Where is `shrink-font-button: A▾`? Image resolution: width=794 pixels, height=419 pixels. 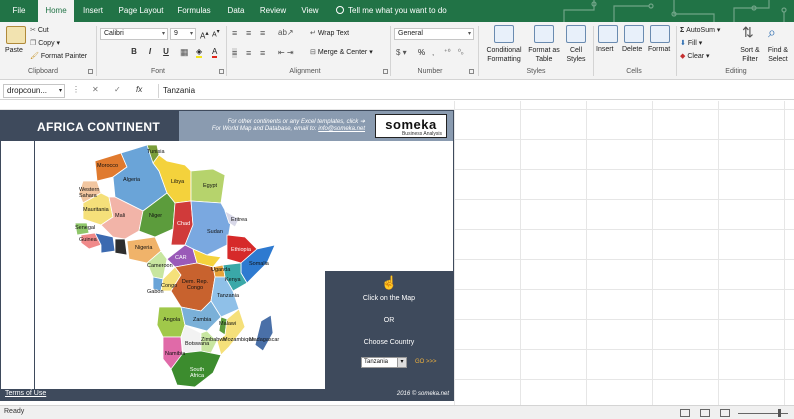
shrink-font-button: A▾ is located at coordinates (216, 33).